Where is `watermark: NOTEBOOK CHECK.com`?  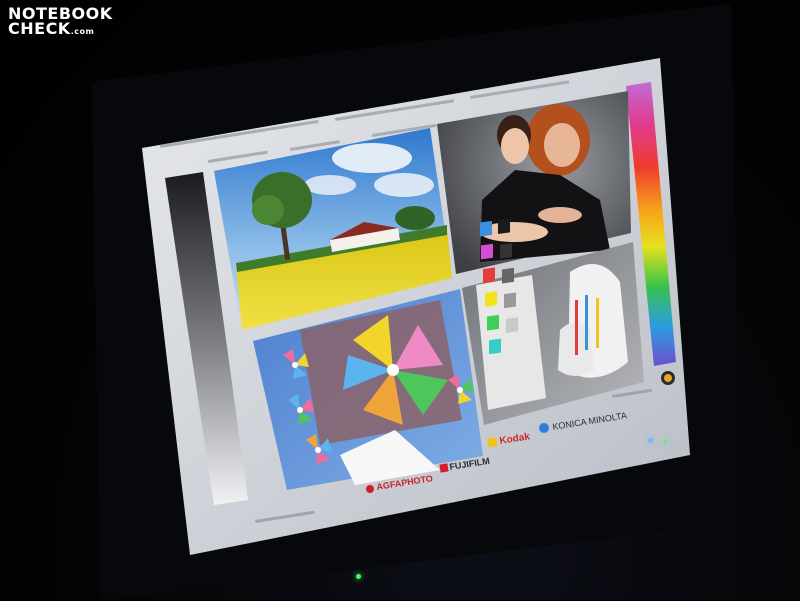
watermark: NOTEBOOK CHECK.com is located at coordinates (60, 22).